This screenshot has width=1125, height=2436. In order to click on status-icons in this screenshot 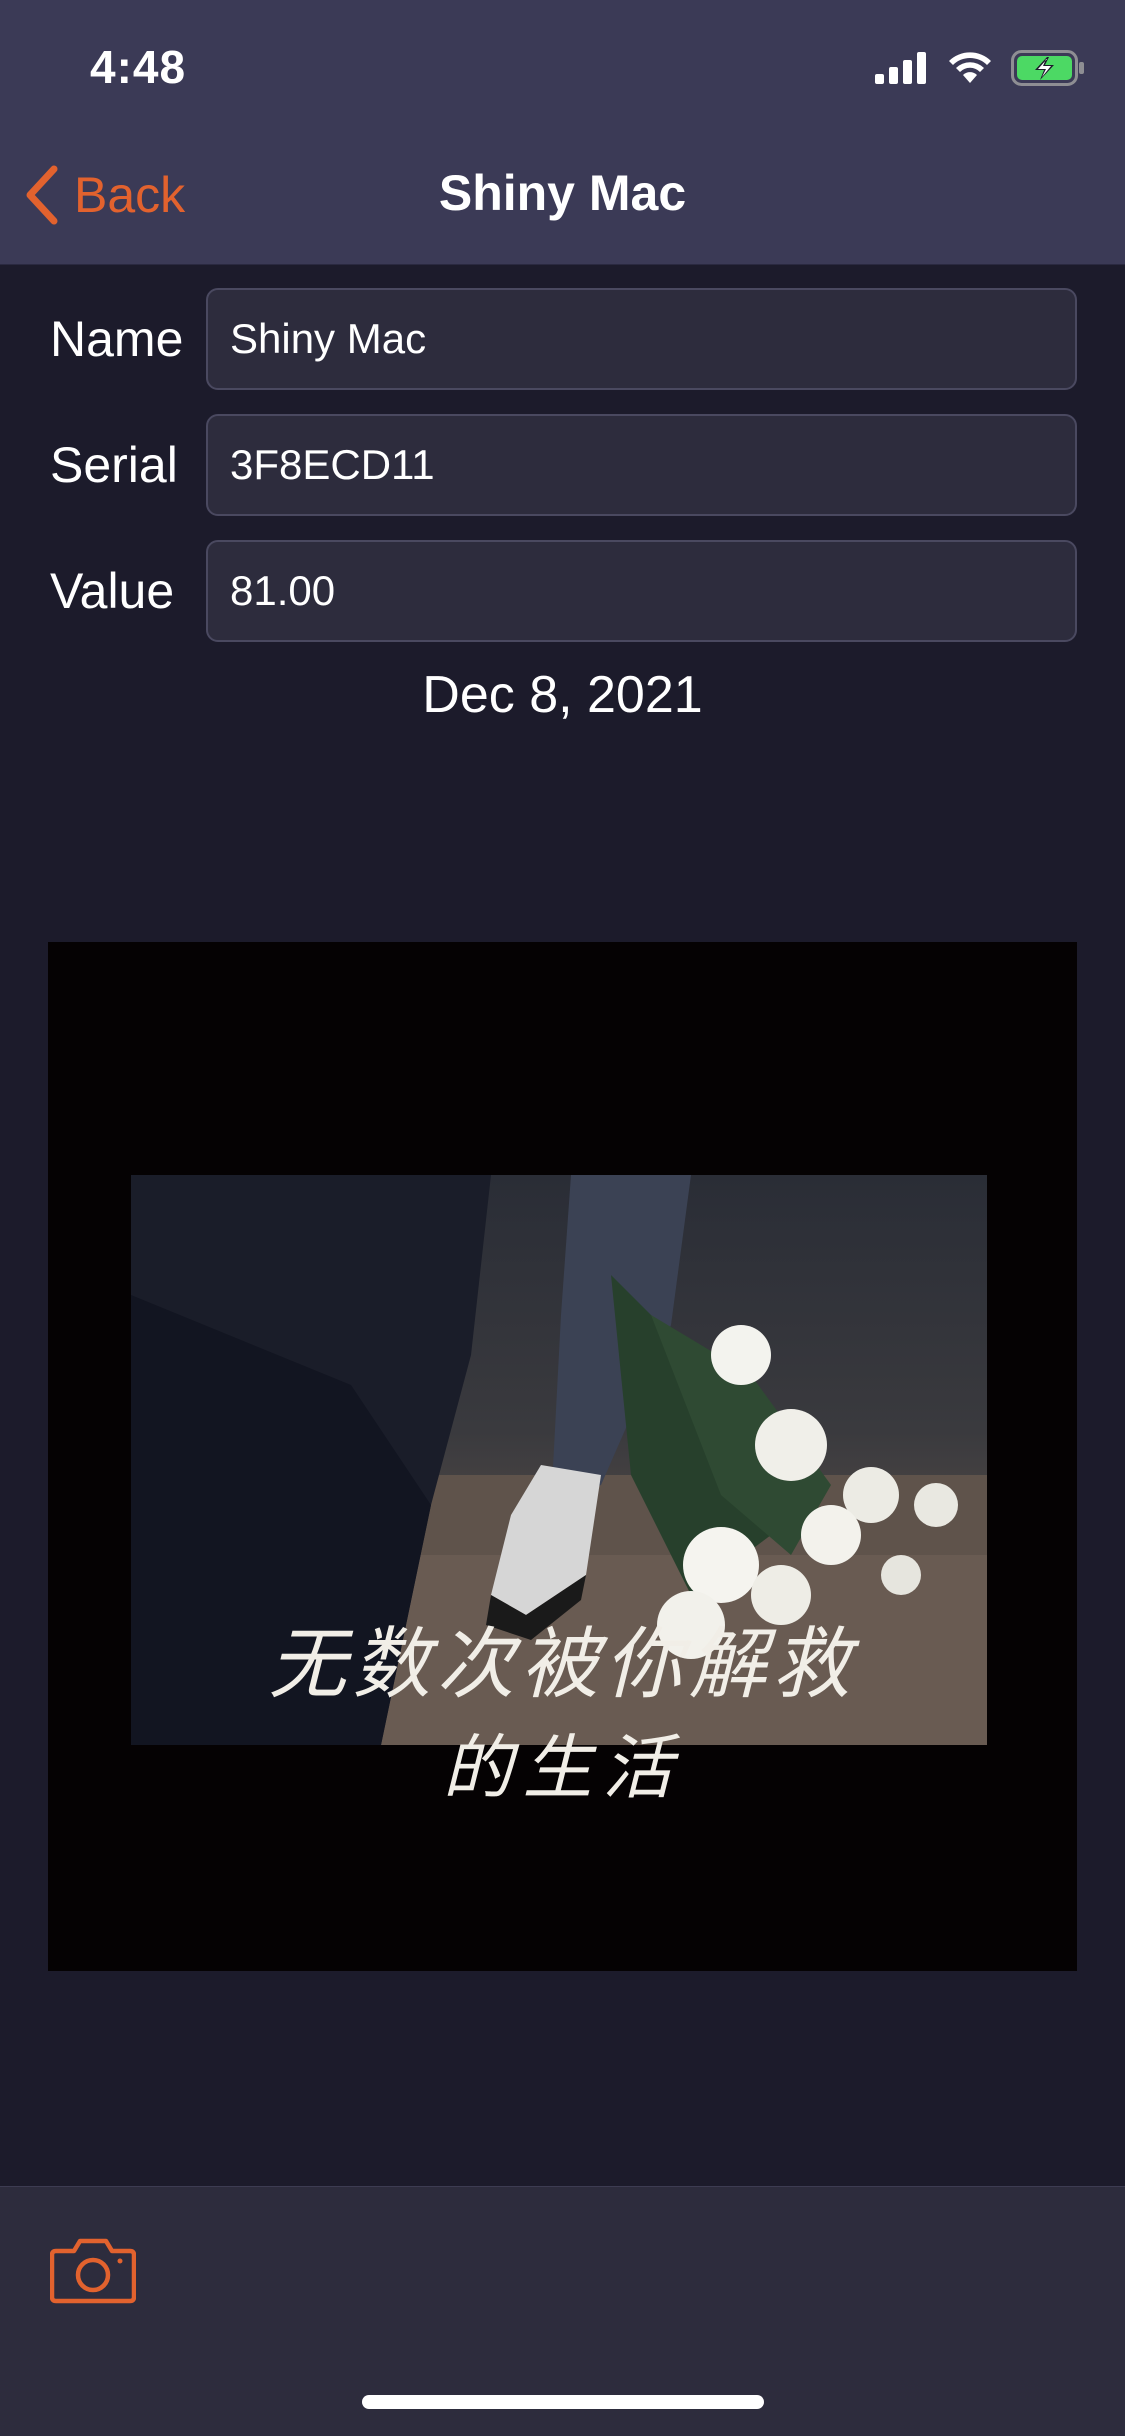, I will do `click(980, 68)`.